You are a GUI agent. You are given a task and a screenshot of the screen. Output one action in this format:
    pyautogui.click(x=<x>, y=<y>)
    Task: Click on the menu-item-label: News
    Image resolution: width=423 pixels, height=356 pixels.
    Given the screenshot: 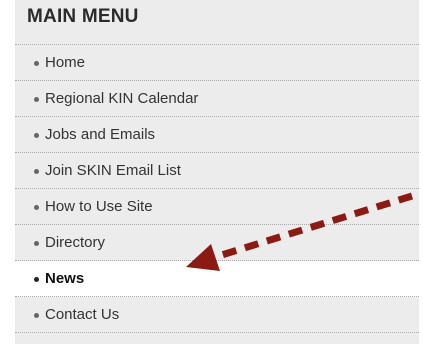 What is the action you would take?
    pyautogui.click(x=64, y=278)
    